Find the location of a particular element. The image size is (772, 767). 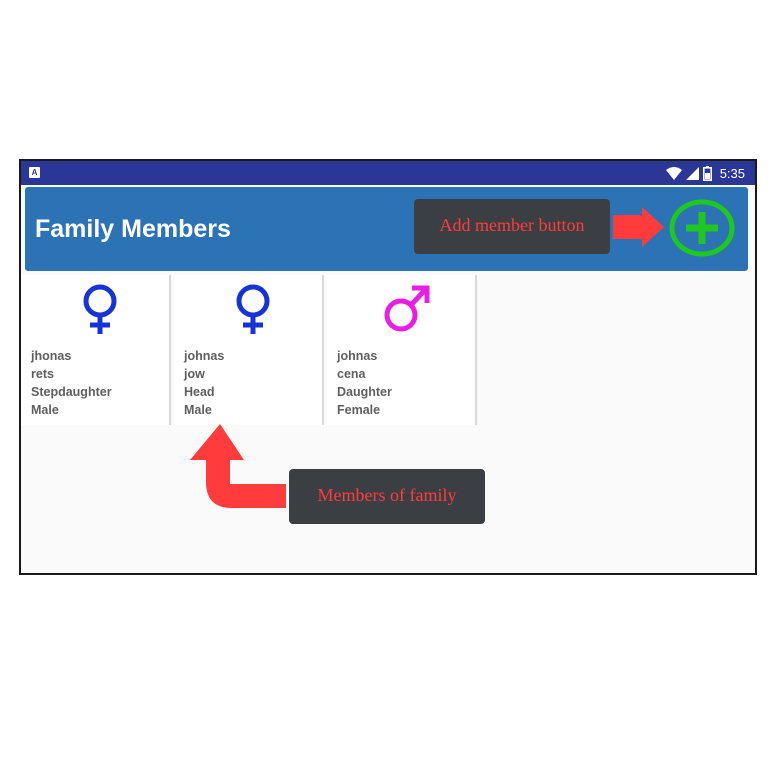

arrow-to-add-button is located at coordinates (638, 227).